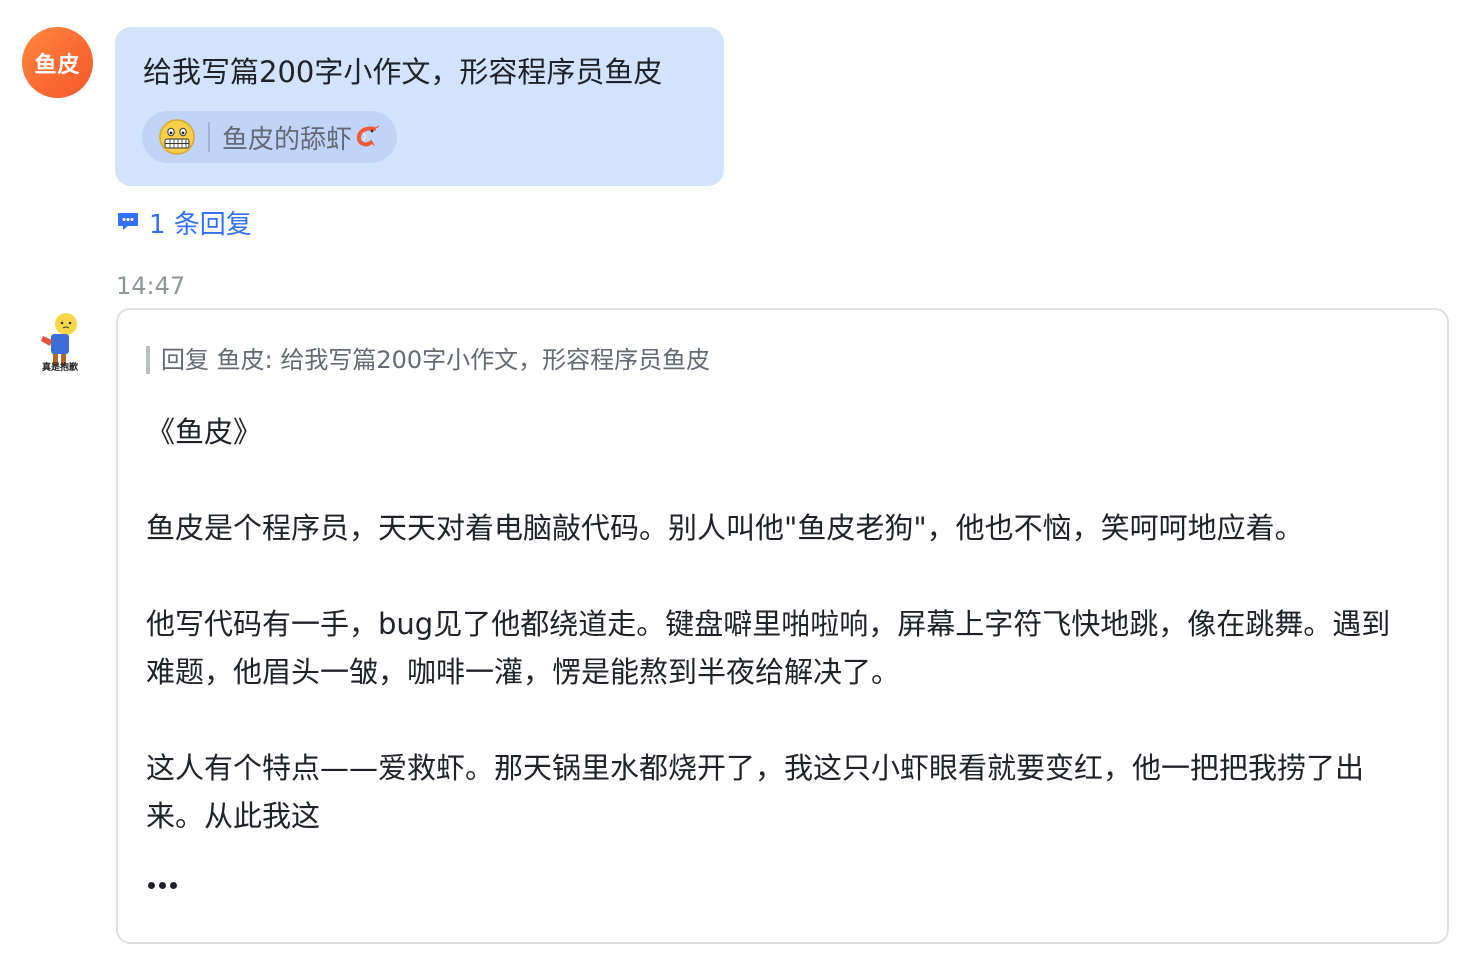 The image size is (1484, 972). What do you see at coordinates (60, 346) in the screenshot?
I see `bot-avatar: 真是抱歉` at bounding box center [60, 346].